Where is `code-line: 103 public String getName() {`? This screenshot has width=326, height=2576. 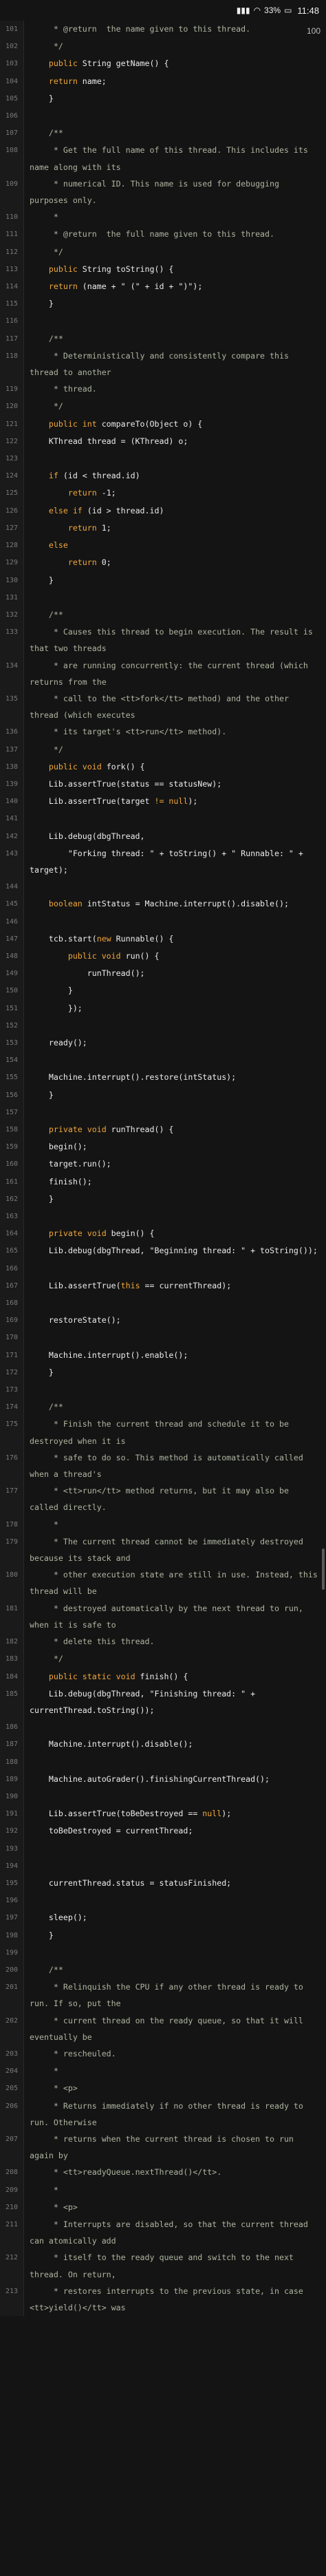 code-line: 103 public String getName() { is located at coordinates (163, 64).